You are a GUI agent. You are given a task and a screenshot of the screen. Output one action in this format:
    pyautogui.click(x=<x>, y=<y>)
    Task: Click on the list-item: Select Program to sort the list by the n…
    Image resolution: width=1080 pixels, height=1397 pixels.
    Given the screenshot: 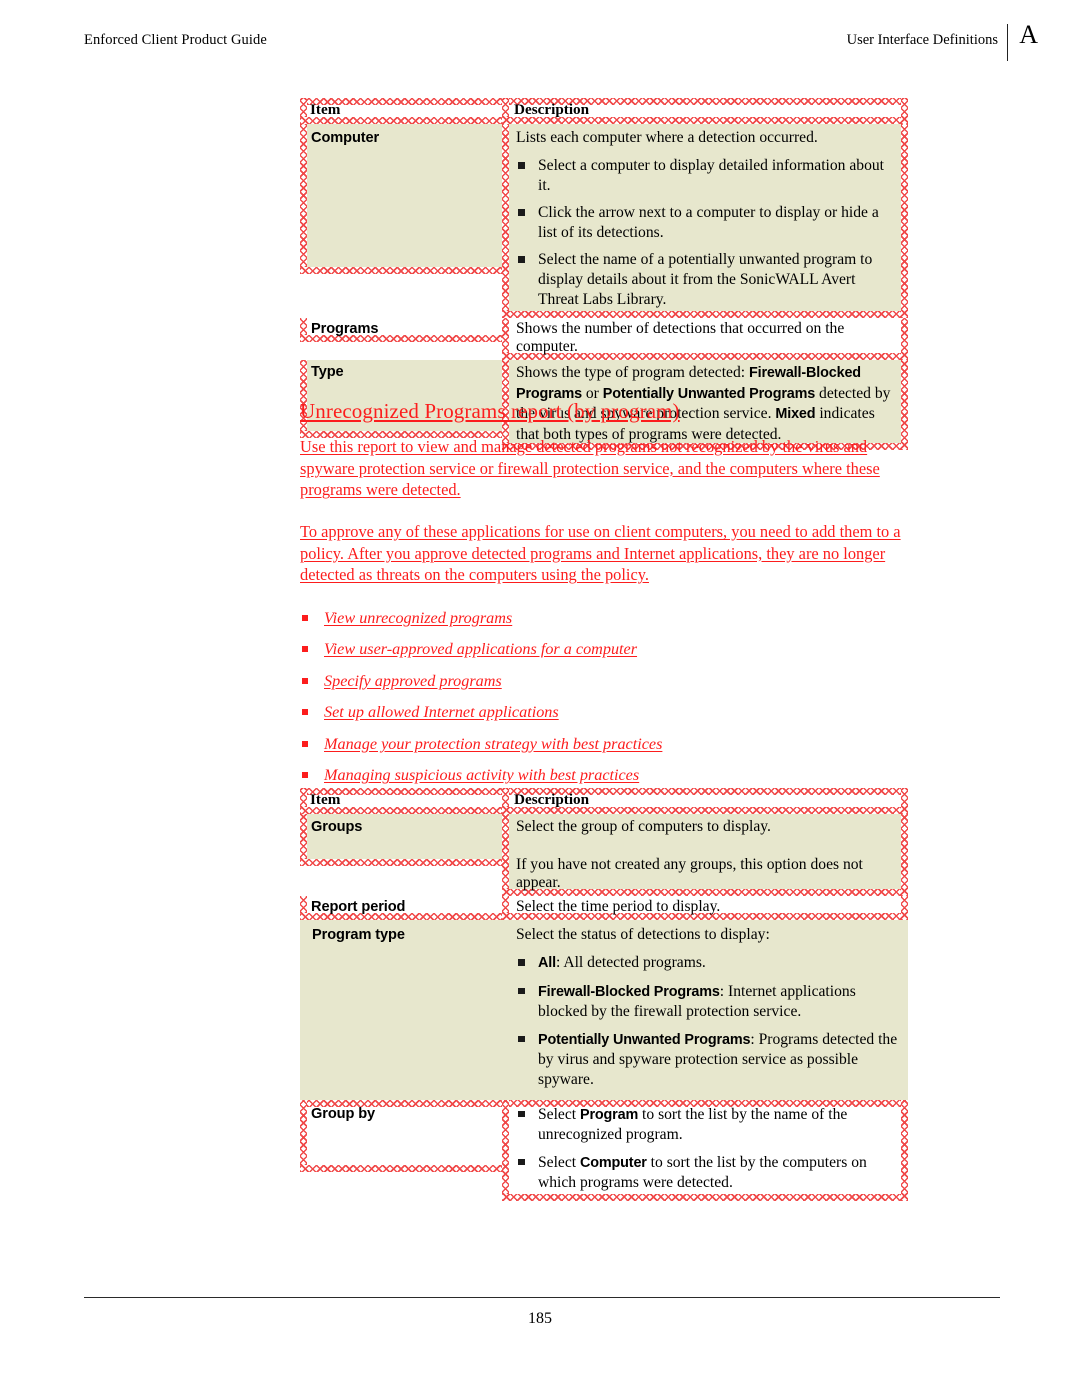 What is the action you would take?
    pyautogui.click(x=707, y=1125)
    